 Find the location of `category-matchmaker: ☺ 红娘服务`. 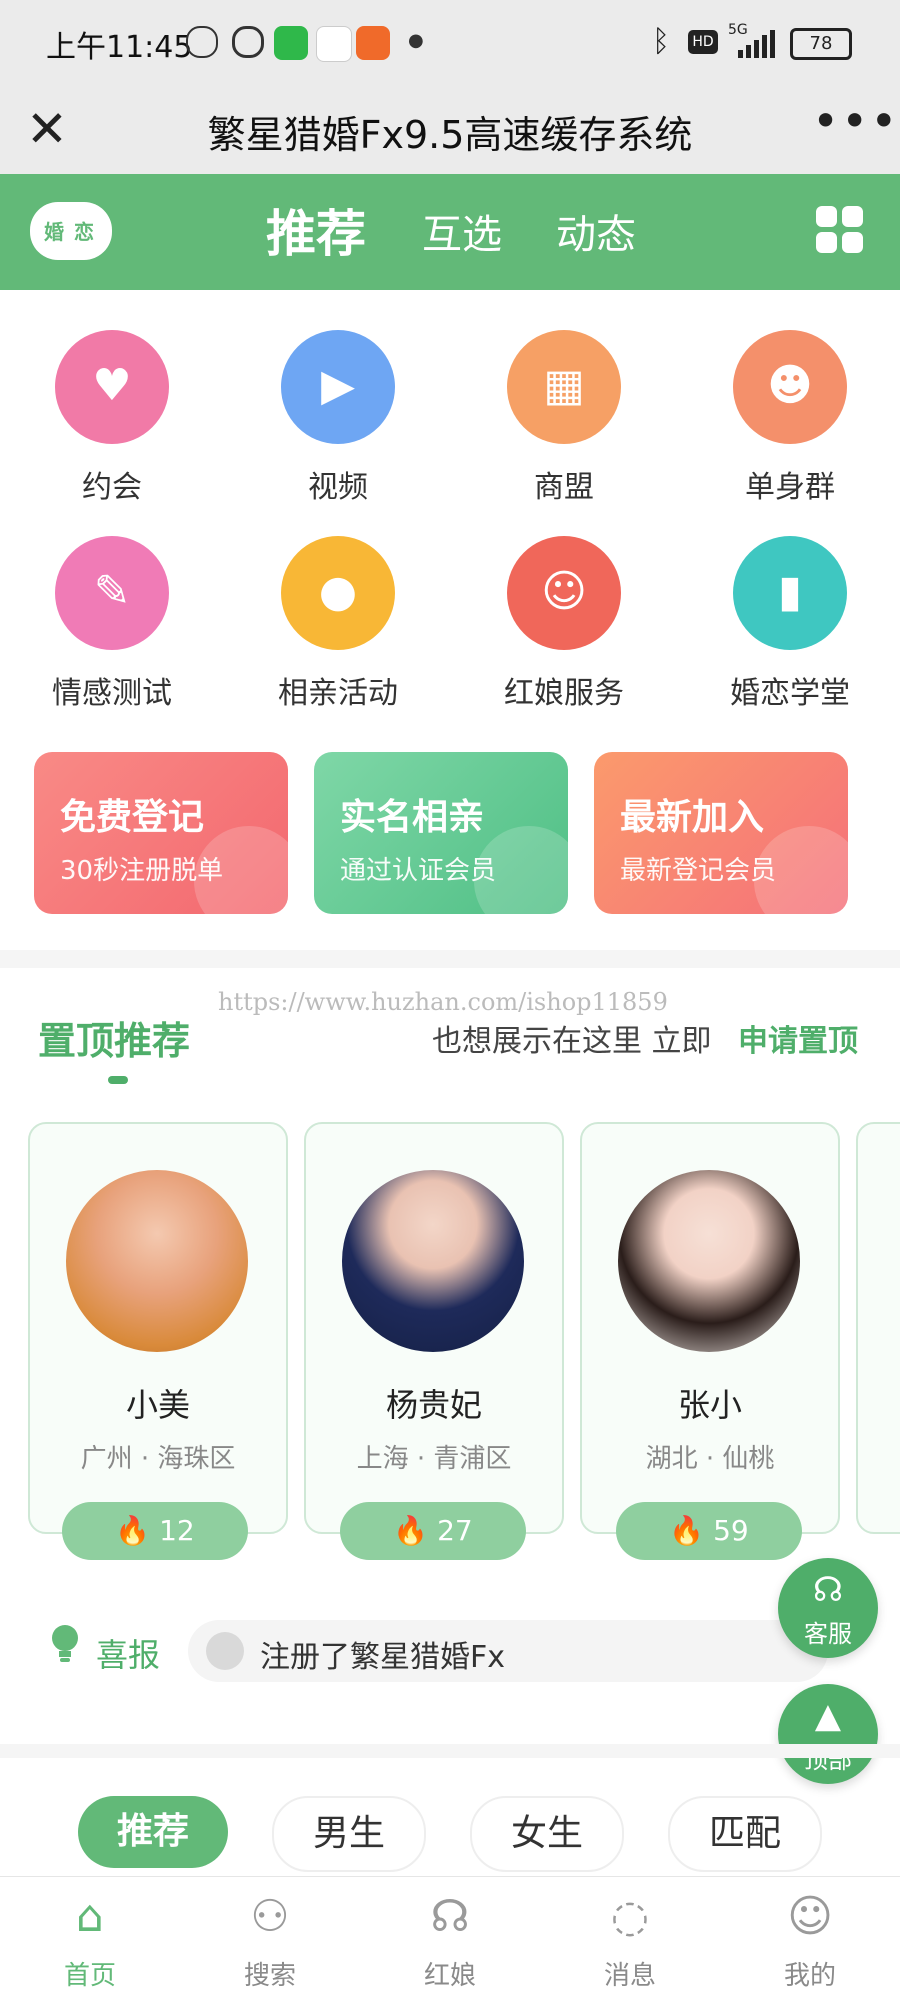

category-matchmaker: ☺ 红娘服务 is located at coordinates (564, 624).